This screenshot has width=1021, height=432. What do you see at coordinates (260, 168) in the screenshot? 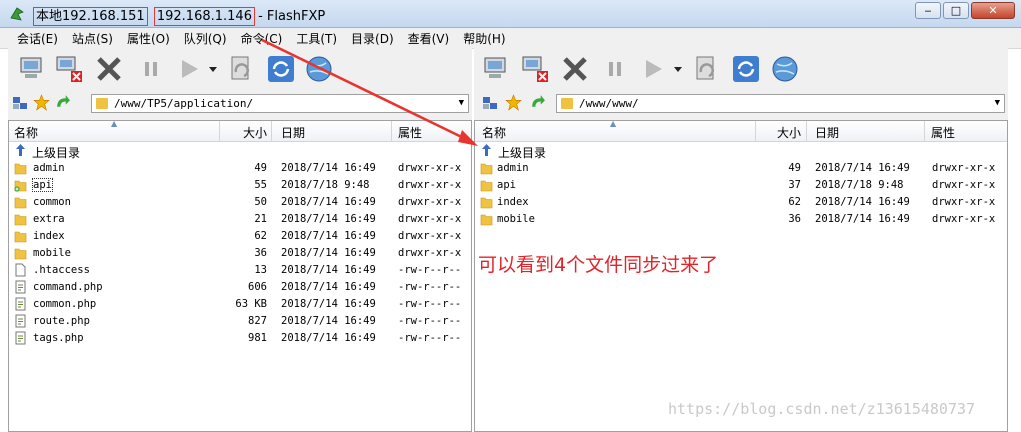
I see `file-size: 49` at bounding box center [260, 168].